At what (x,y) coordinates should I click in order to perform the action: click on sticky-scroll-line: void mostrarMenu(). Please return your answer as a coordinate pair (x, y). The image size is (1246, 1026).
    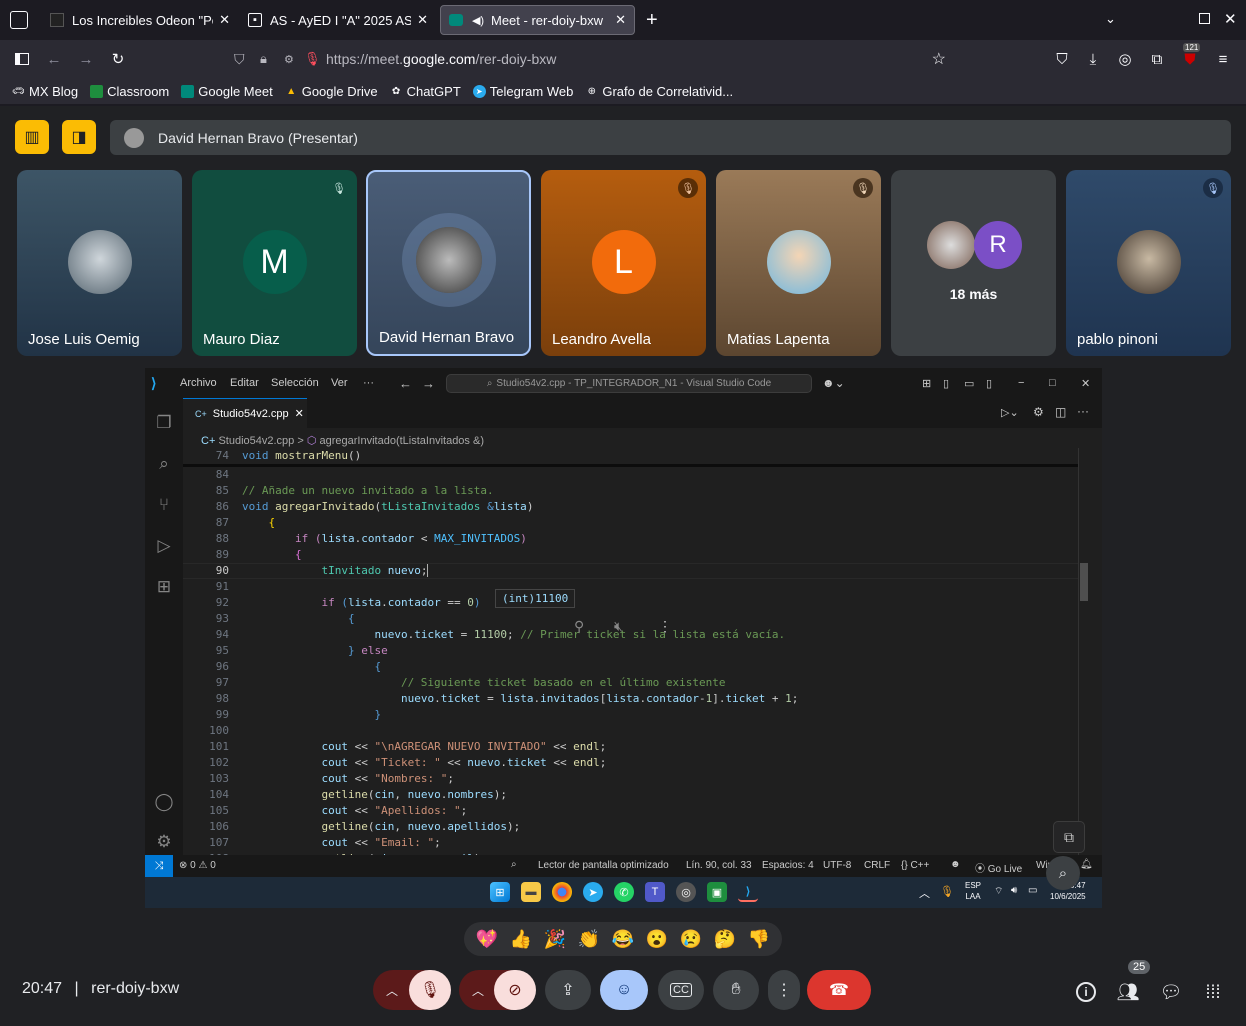
    Looking at the image, I should click on (301, 455).